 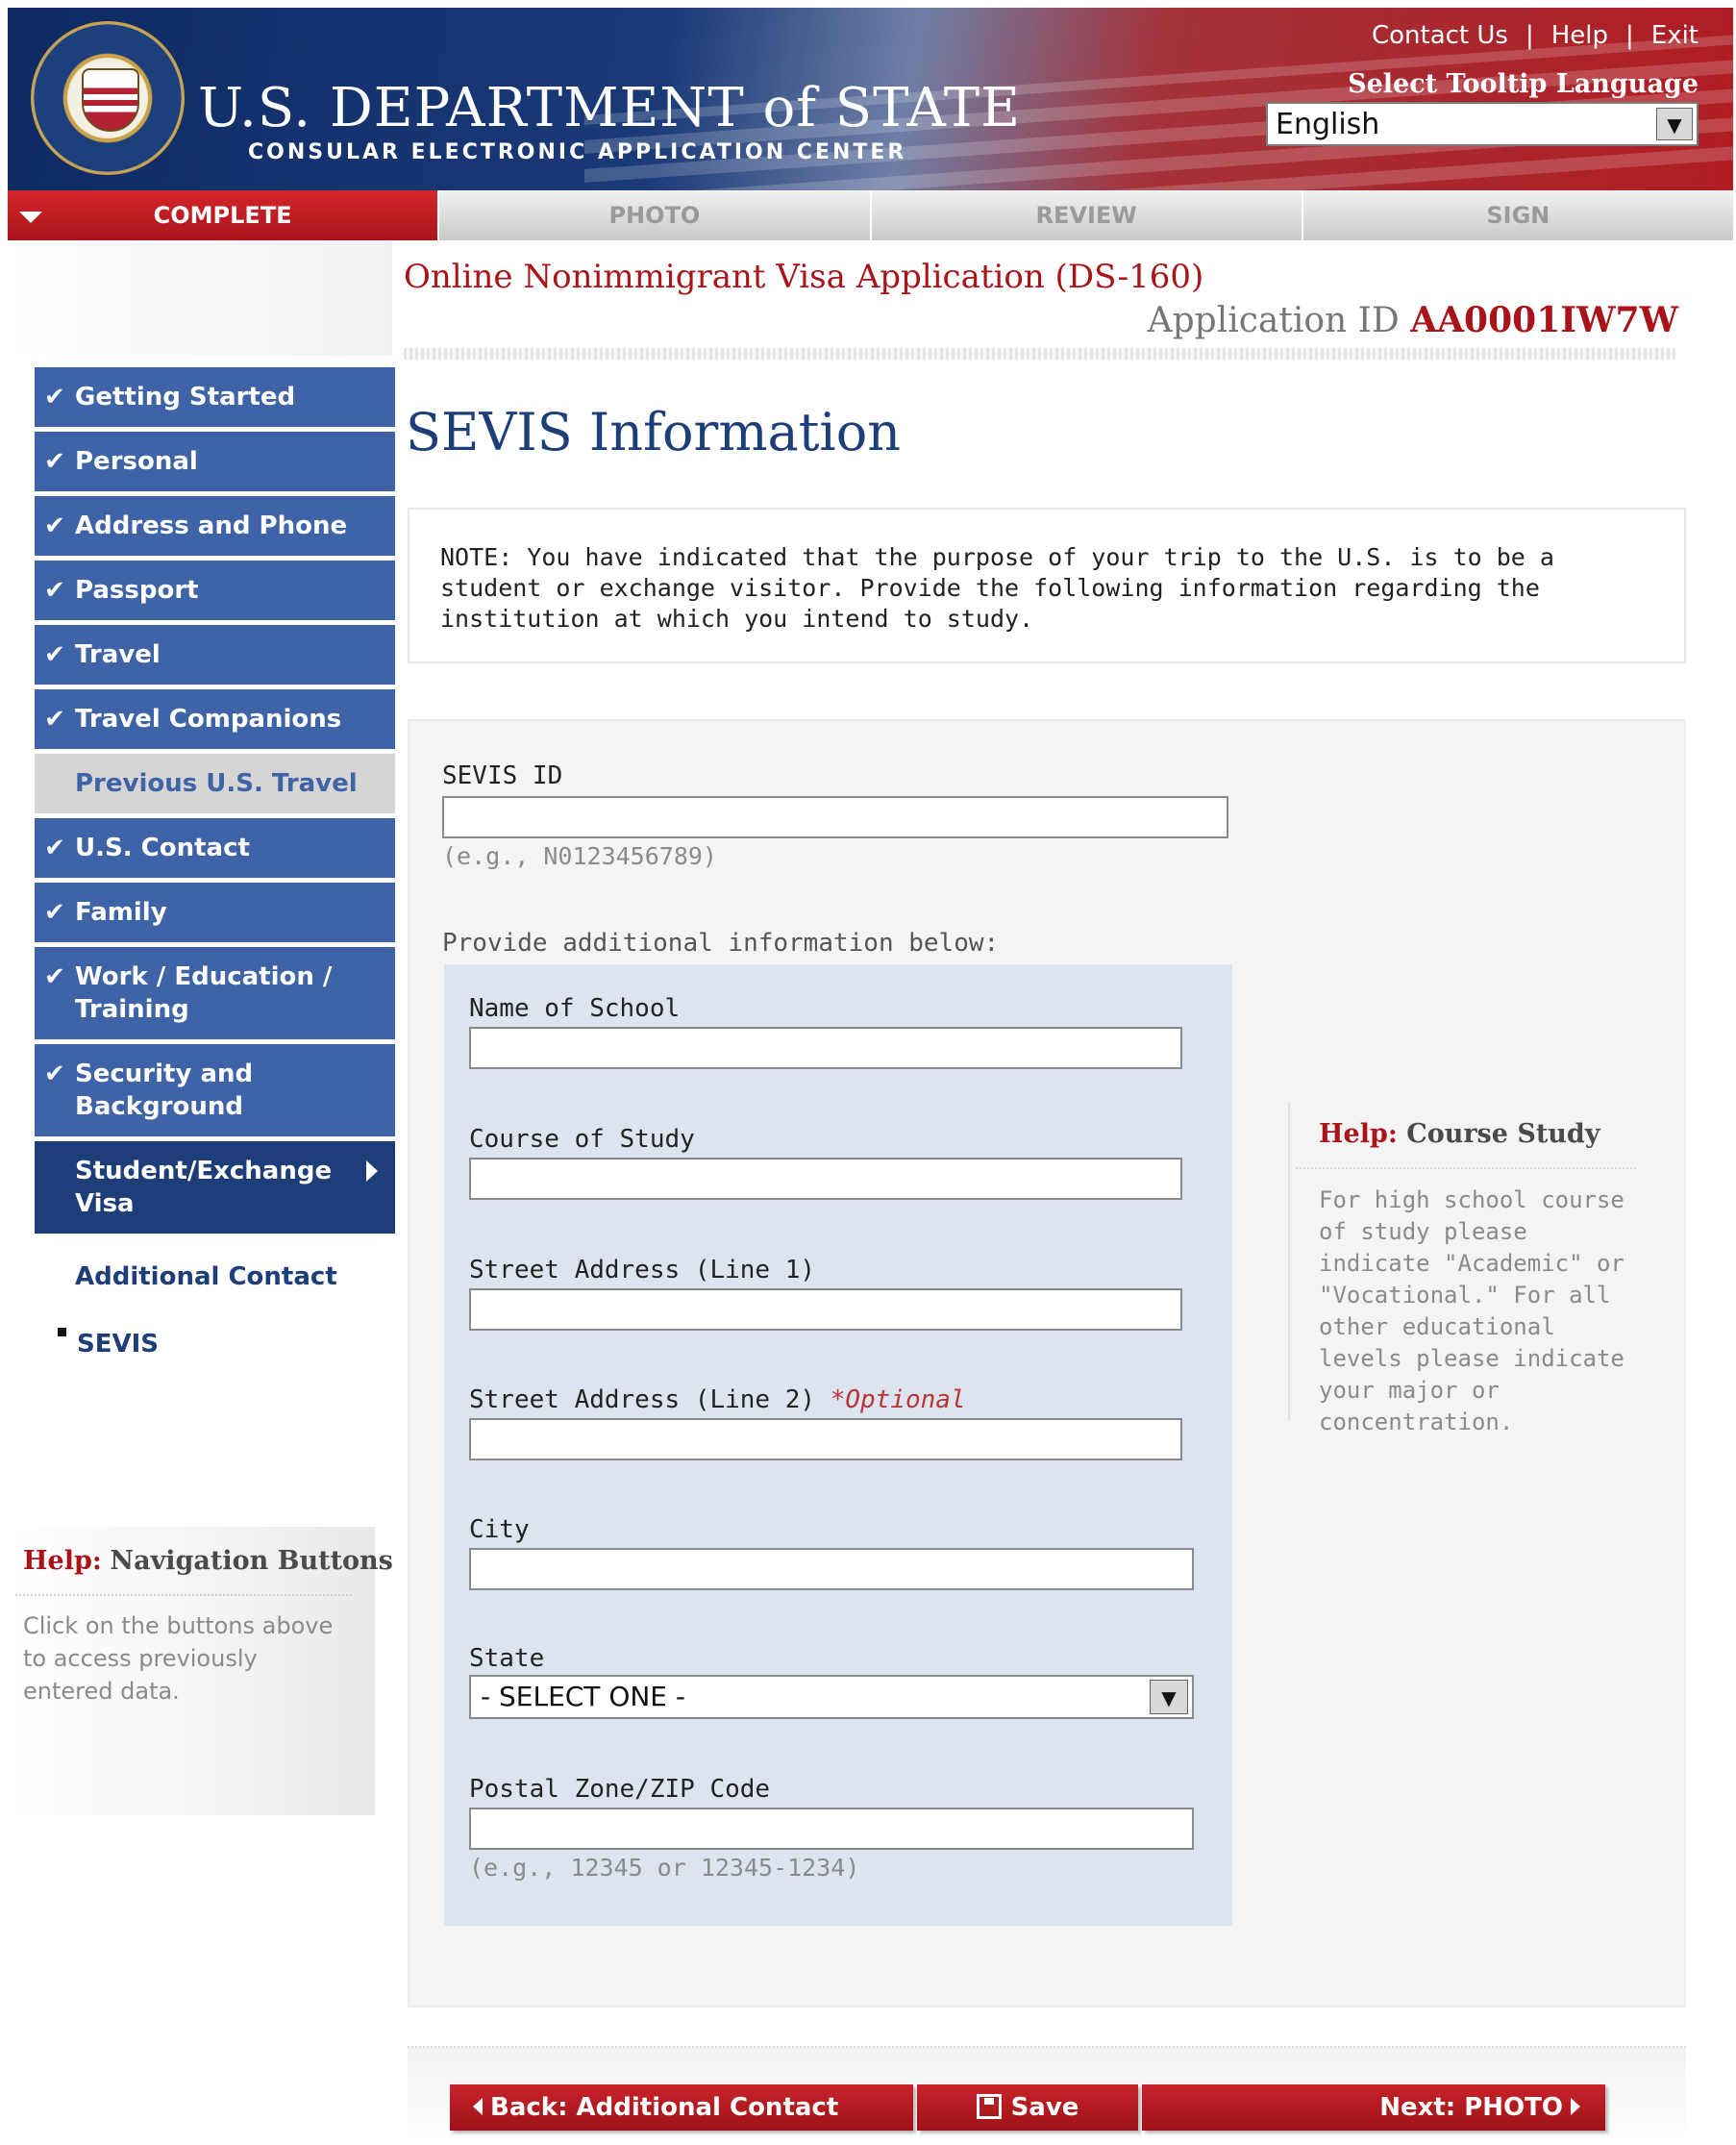 I want to click on course-study-help-title: Help: Course Study, so click(x=1459, y=1134).